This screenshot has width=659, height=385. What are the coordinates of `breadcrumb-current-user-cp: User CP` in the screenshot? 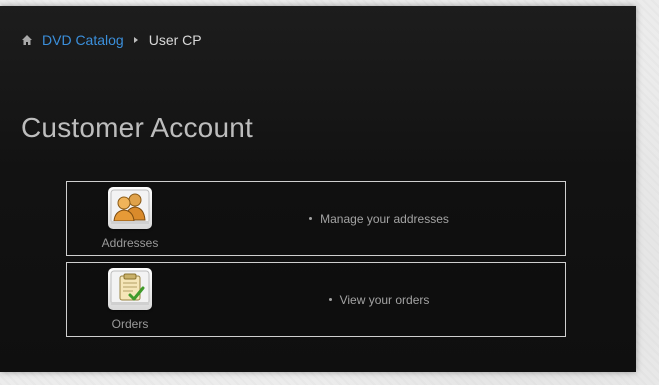 It's located at (175, 40).